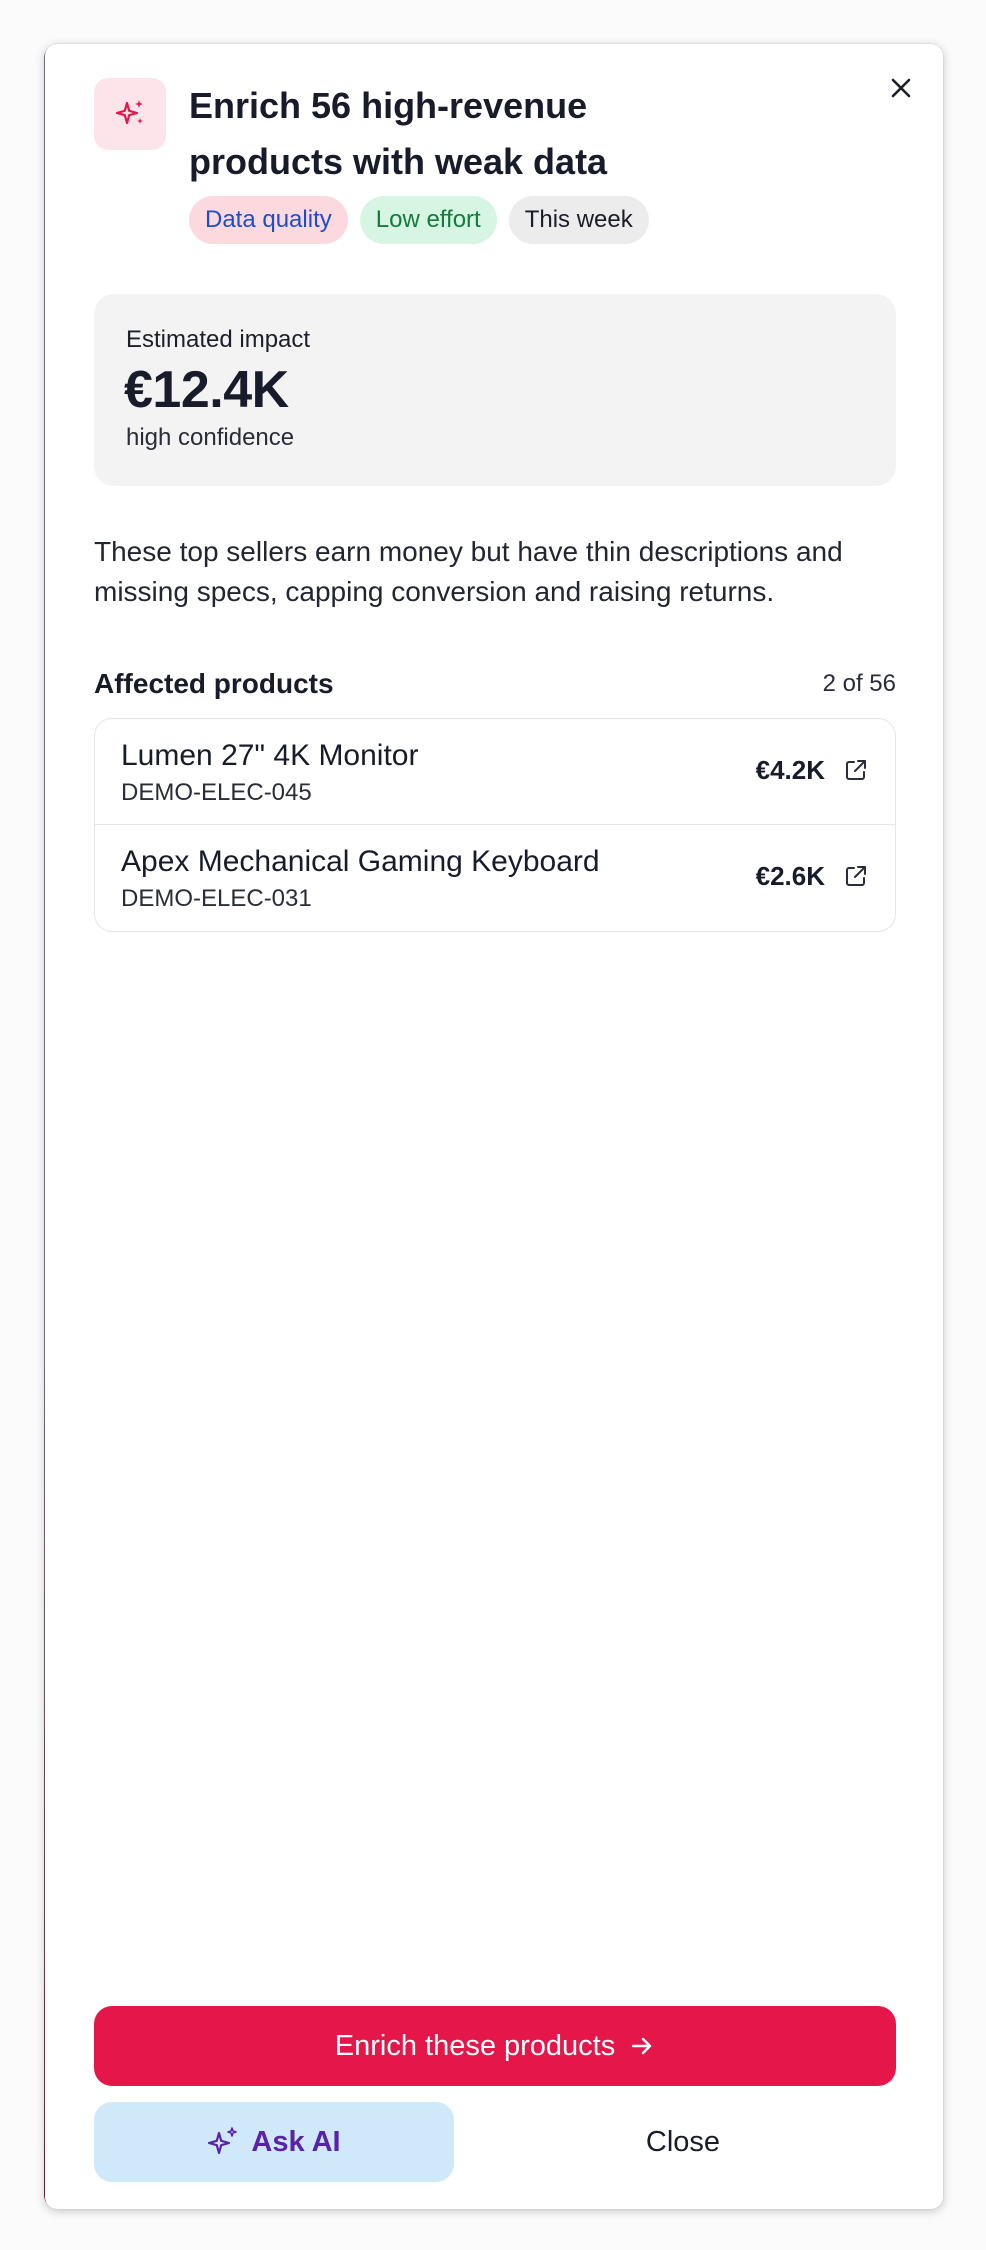  Describe the element at coordinates (268, 220) in the screenshot. I see `tag-data-quality: Data quality` at that location.